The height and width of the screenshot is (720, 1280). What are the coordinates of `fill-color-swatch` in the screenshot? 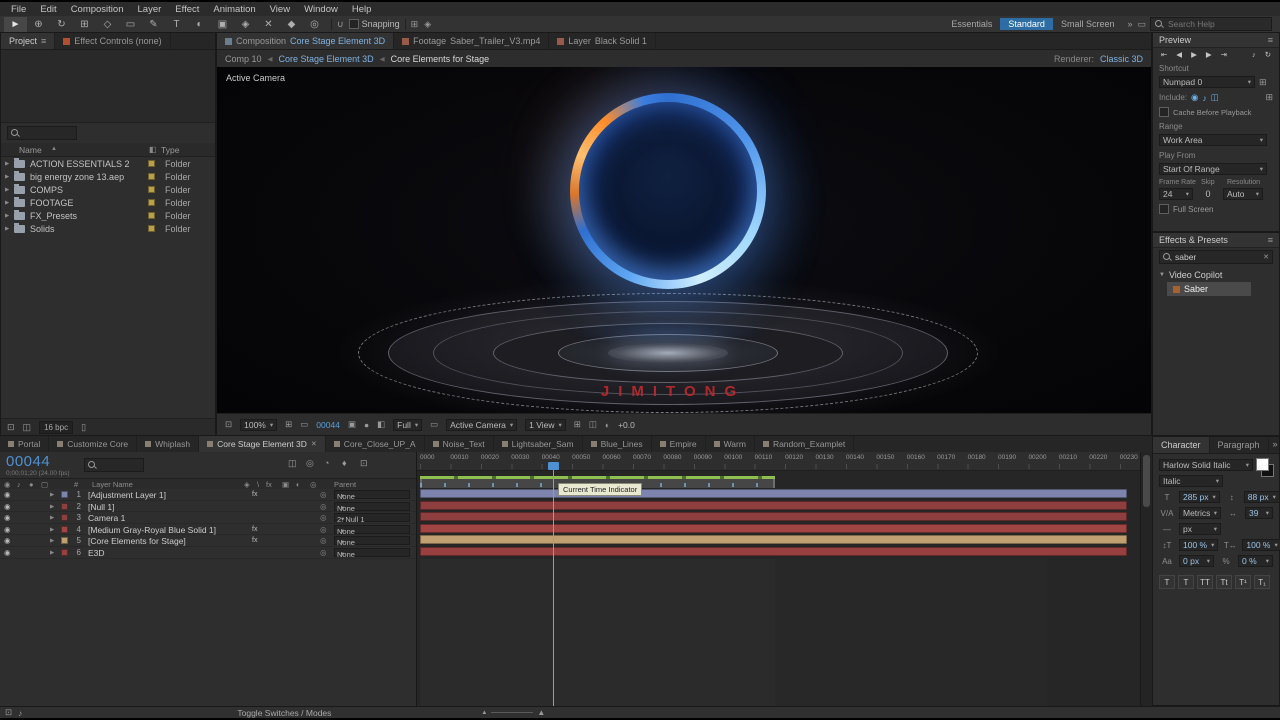 It's located at (1262, 464).